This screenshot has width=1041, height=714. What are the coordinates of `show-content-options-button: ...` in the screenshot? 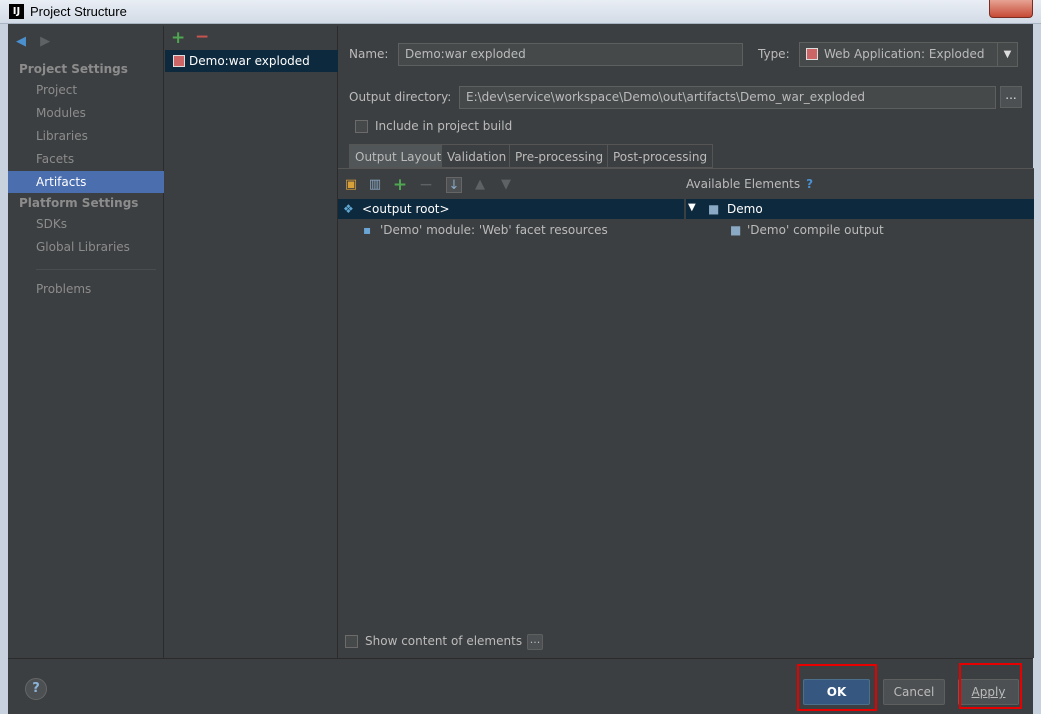 It's located at (535, 642).